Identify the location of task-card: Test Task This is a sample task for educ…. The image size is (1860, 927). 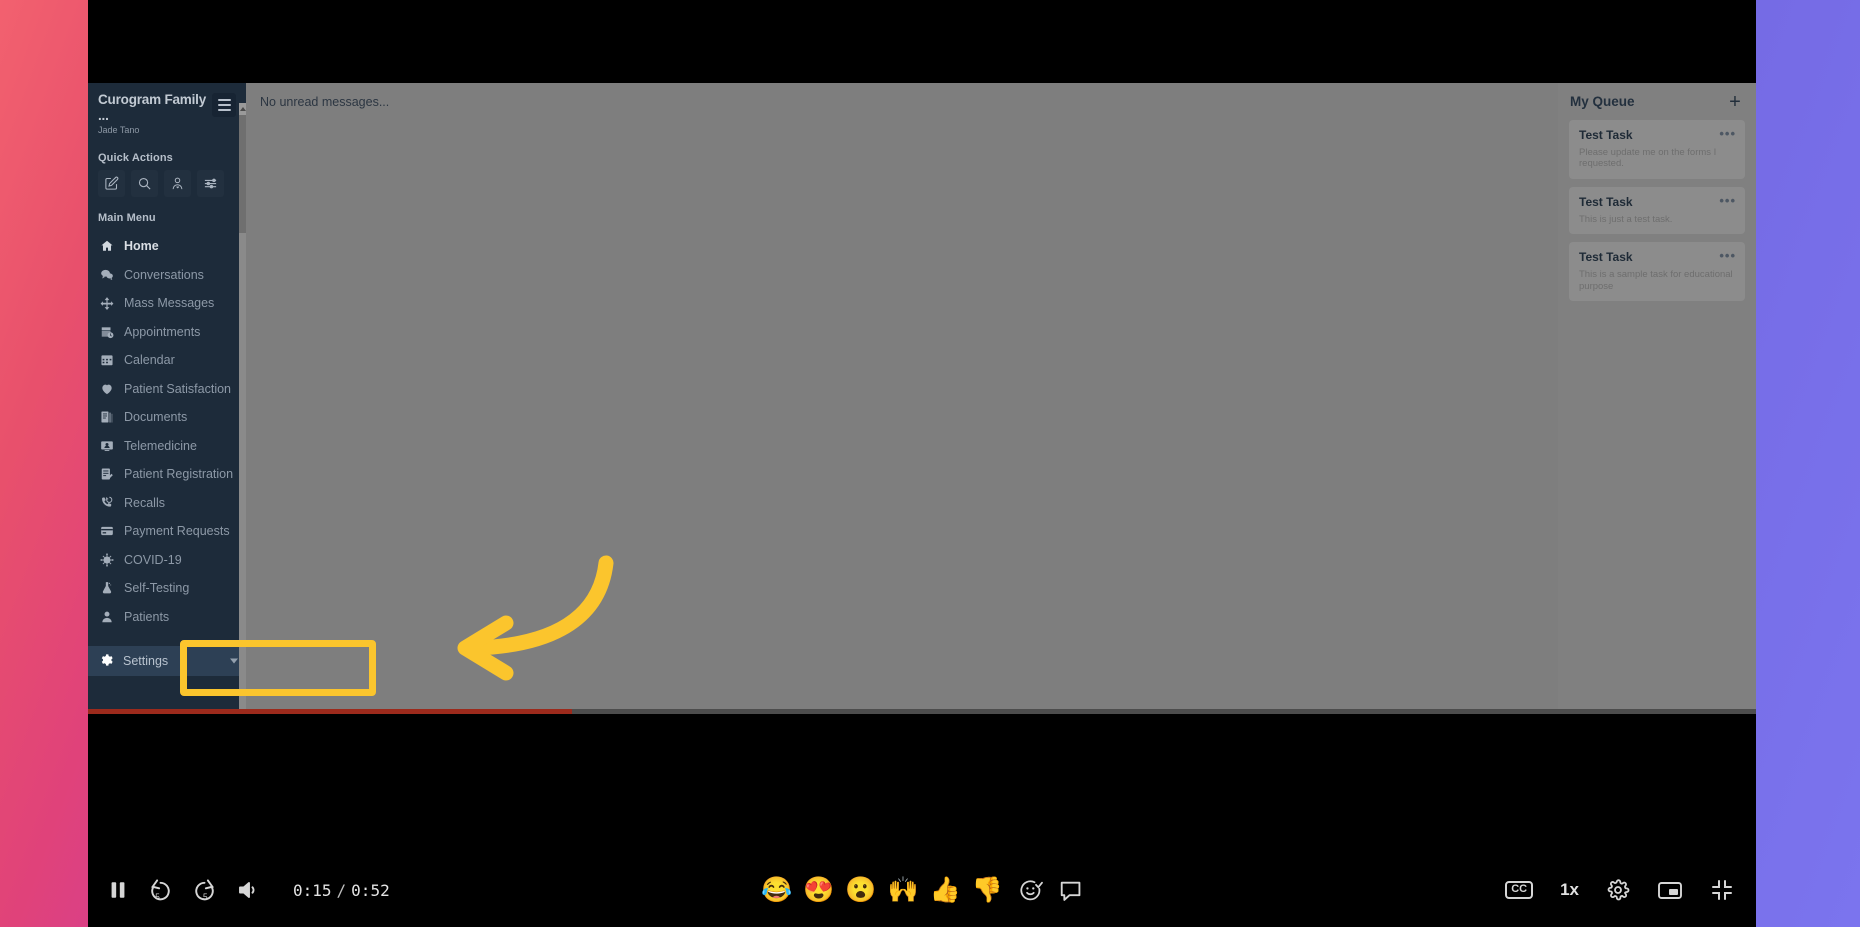
(1657, 271).